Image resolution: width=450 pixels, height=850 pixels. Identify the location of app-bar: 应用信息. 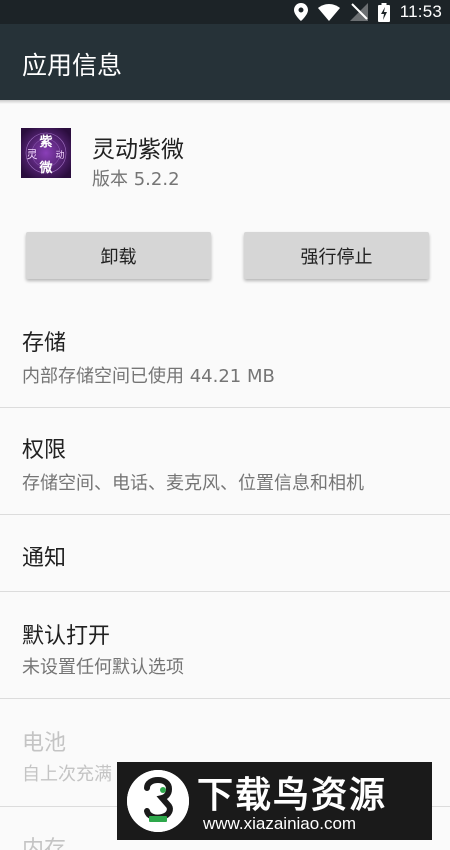
(225, 62).